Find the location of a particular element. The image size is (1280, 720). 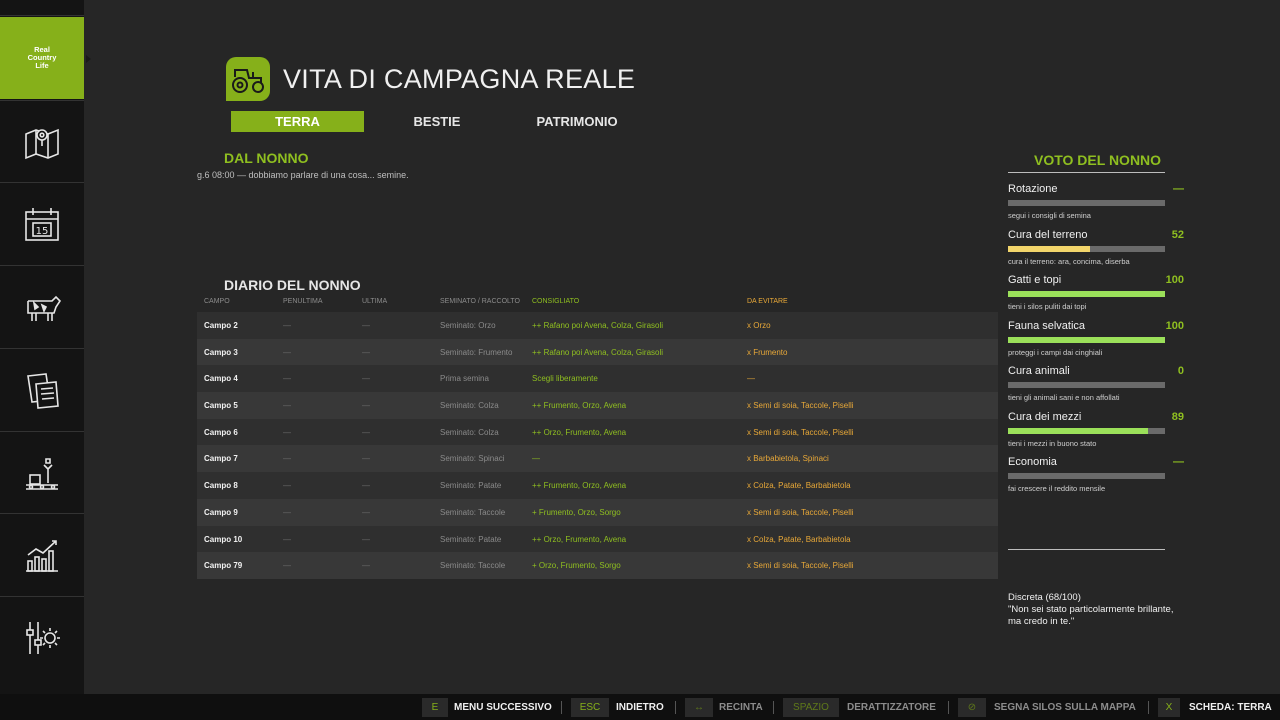

column-header-campo: CAMPO is located at coordinates (217, 301).